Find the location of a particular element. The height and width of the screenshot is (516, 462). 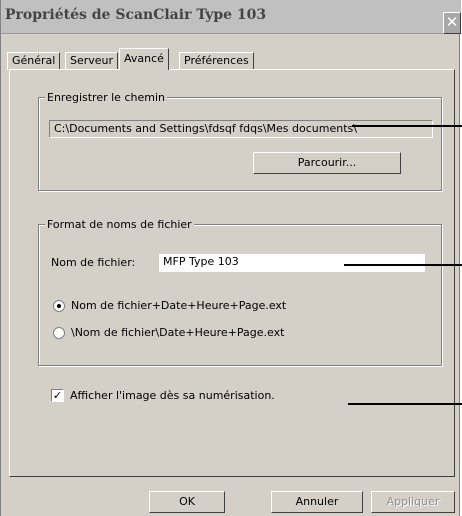

title-bar: Propriétés de ScanClair Type 103 ✕ is located at coordinates (231, 17).